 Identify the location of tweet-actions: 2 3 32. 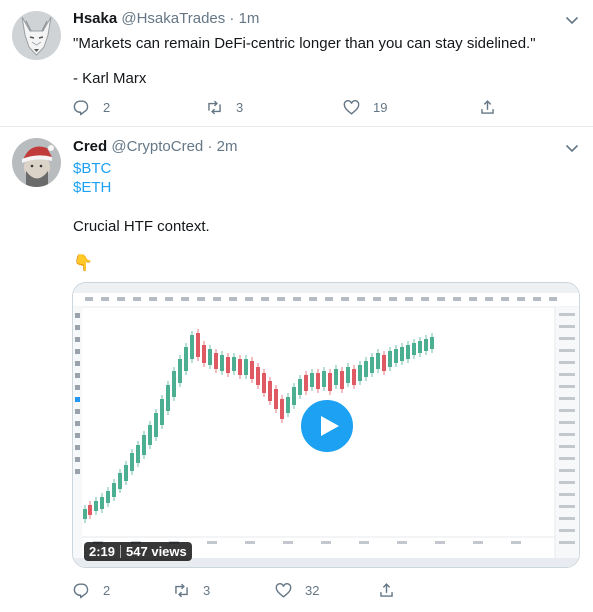
(287, 590).